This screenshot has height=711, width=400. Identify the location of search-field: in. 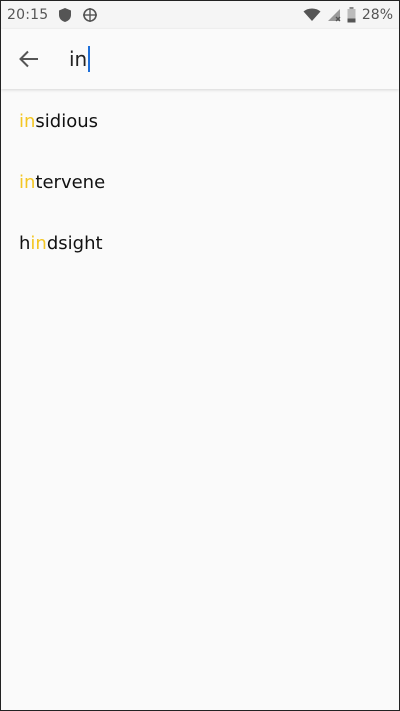
(80, 59).